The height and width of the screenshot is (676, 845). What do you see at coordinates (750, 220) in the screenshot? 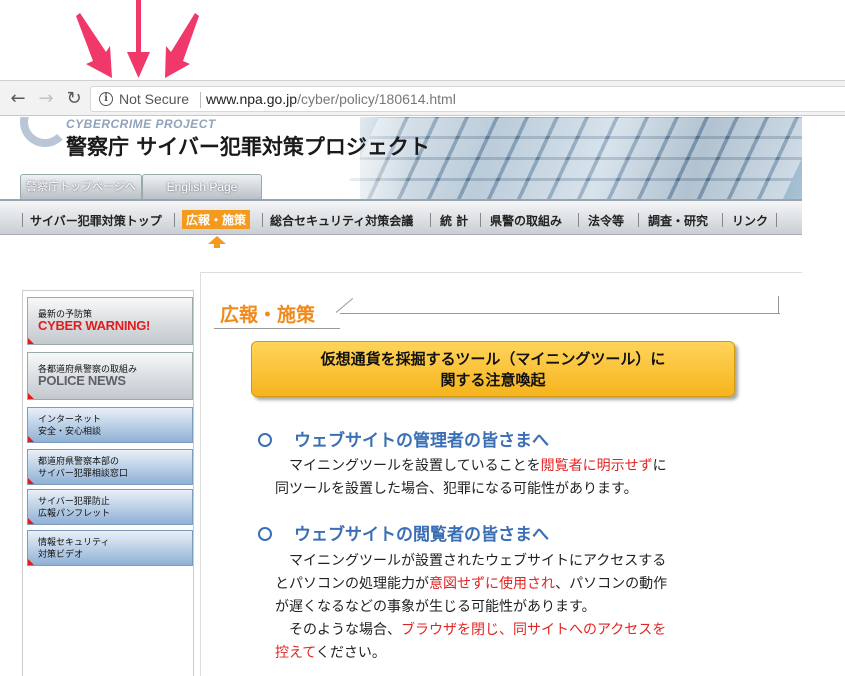
I see `nav-item-links: リンク` at bounding box center [750, 220].